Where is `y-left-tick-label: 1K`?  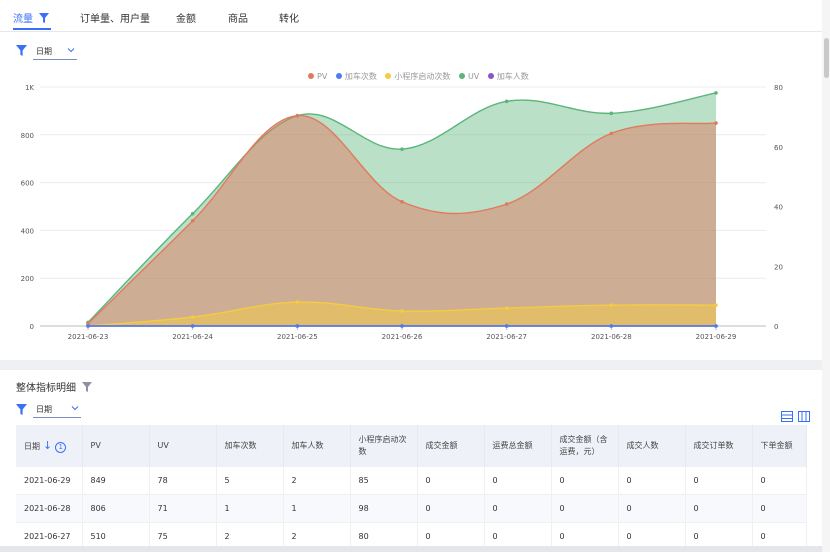
y-left-tick-label: 1K is located at coordinates (29, 88).